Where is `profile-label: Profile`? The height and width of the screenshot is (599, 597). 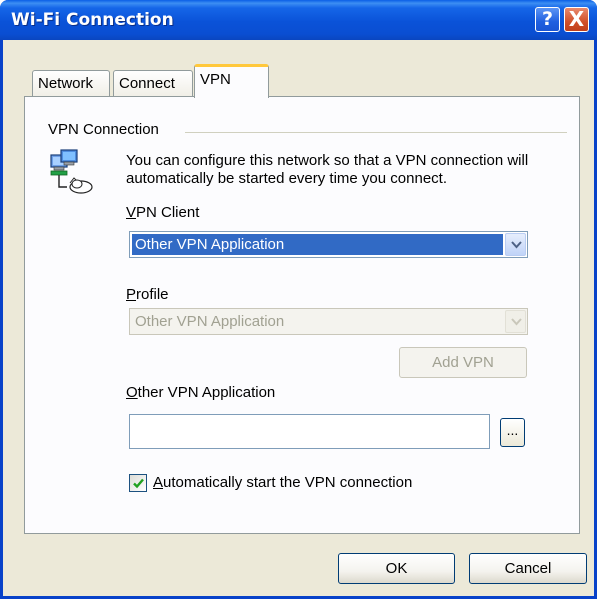
profile-label: Profile is located at coordinates (147, 294).